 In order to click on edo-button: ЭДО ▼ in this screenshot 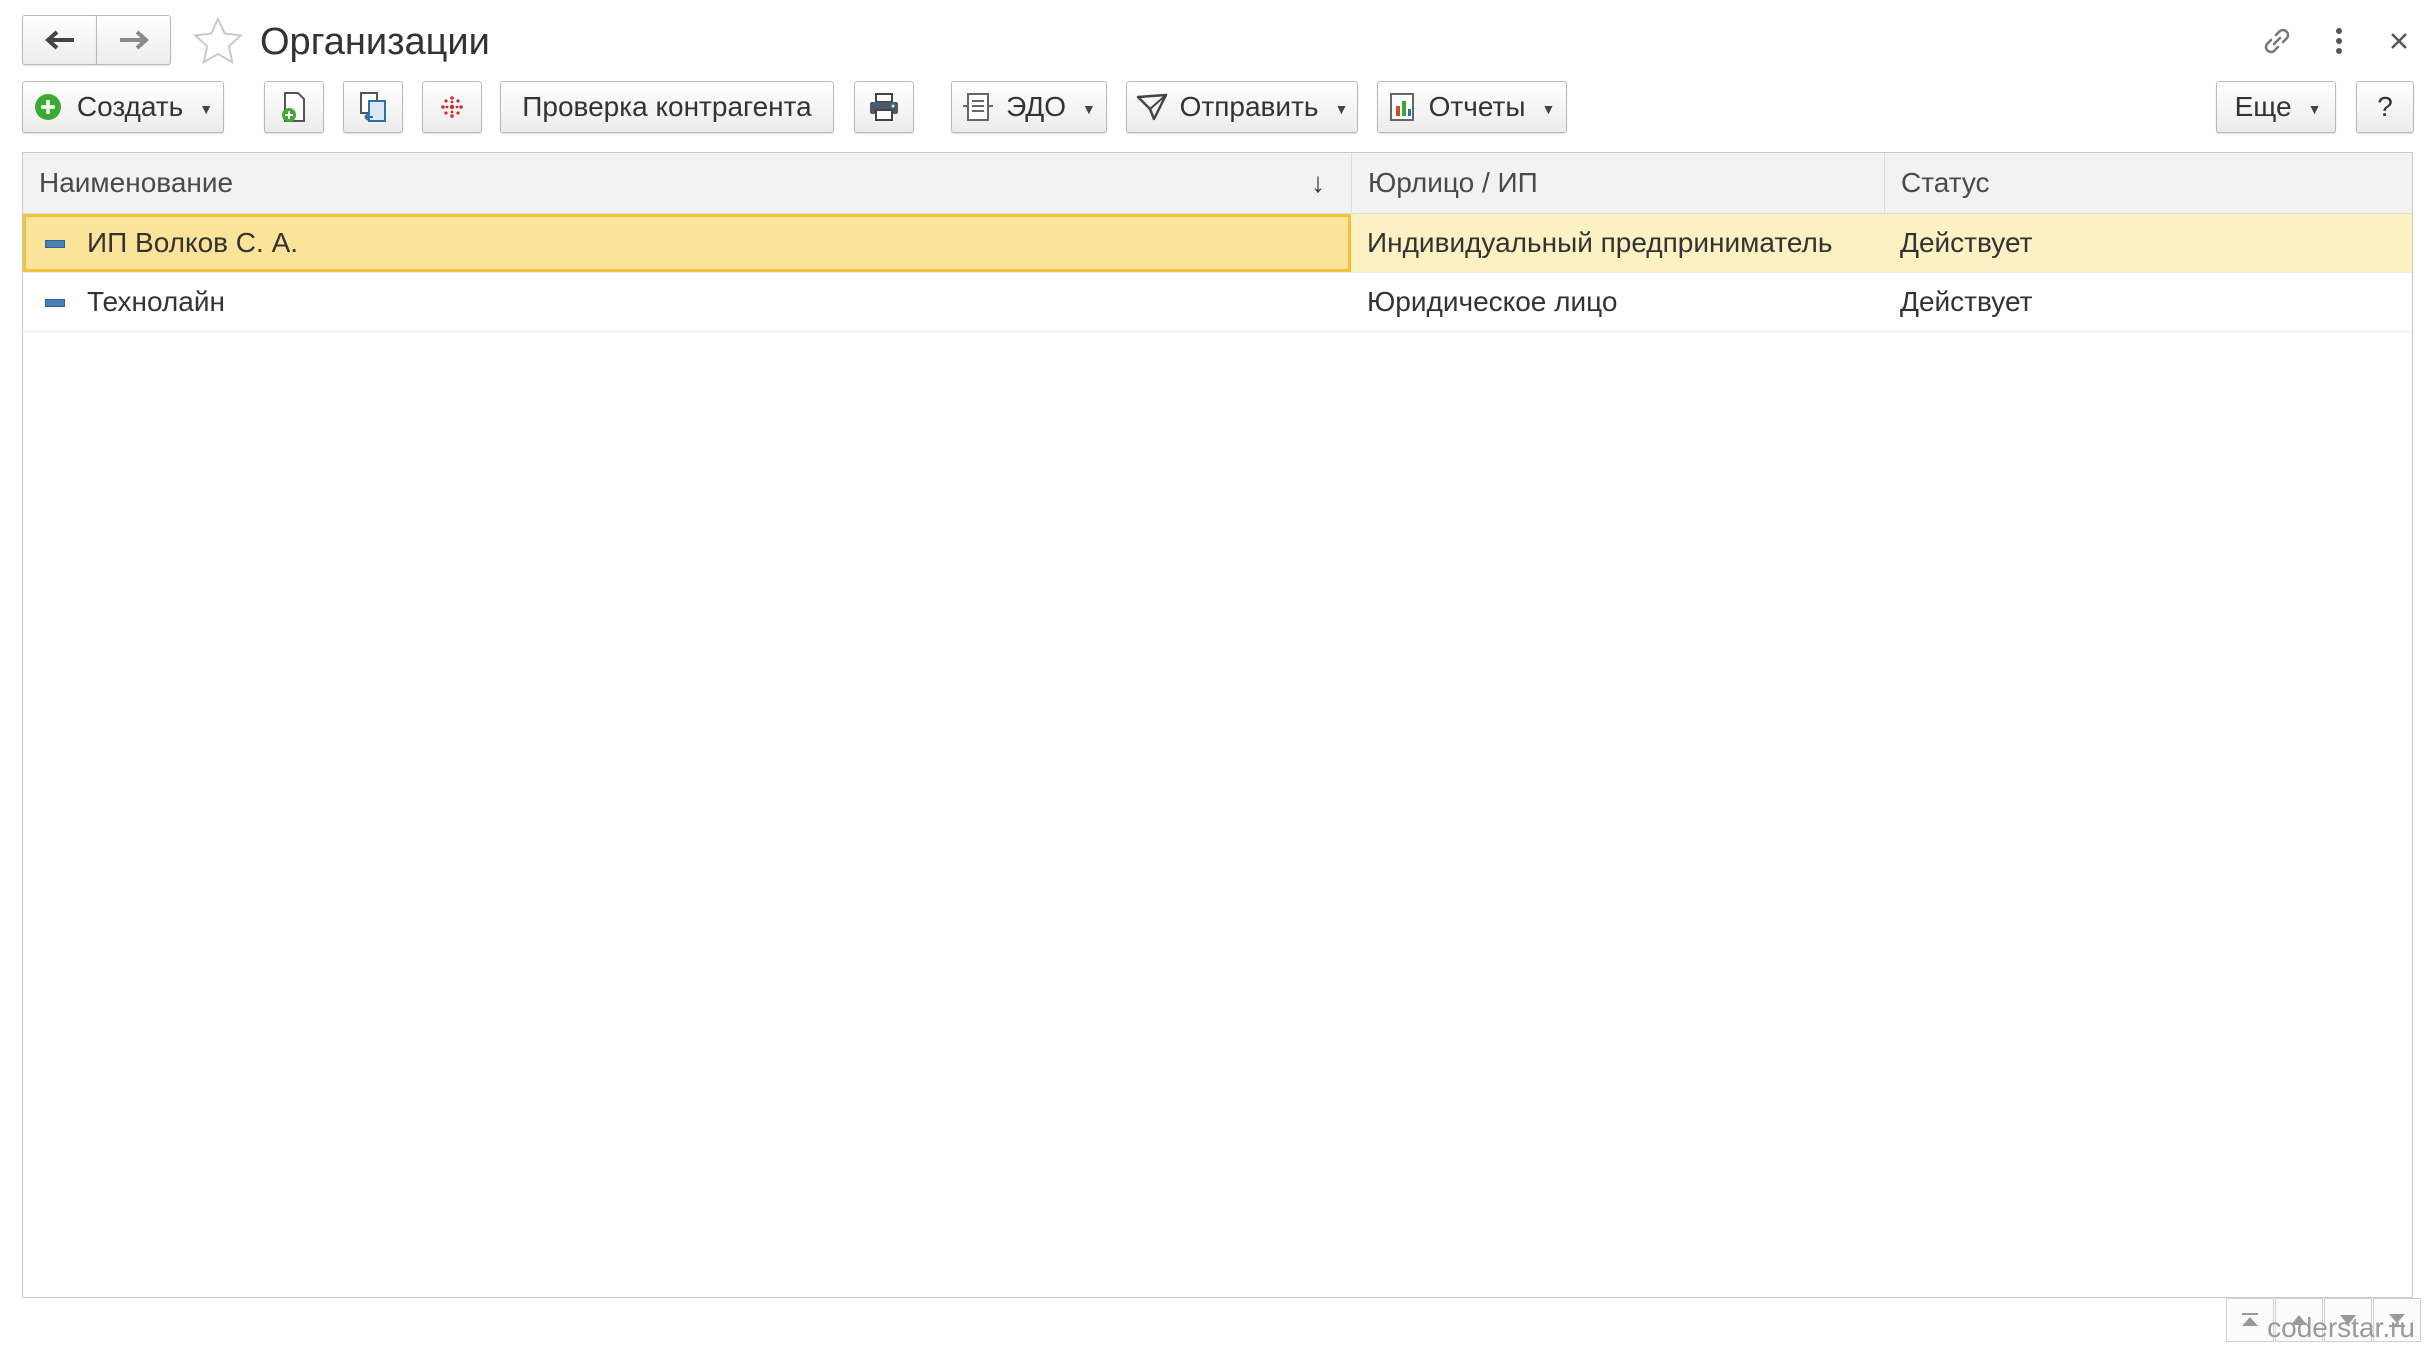, I will do `click(1029, 107)`.